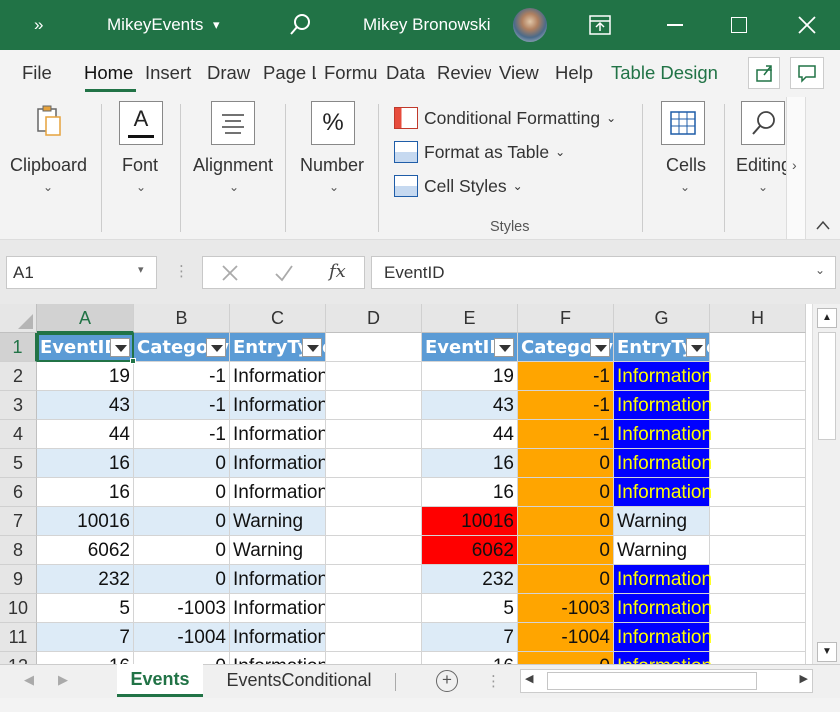 This screenshot has width=840, height=712. What do you see at coordinates (18, 376) in the screenshot?
I see `row-header: 2` at bounding box center [18, 376].